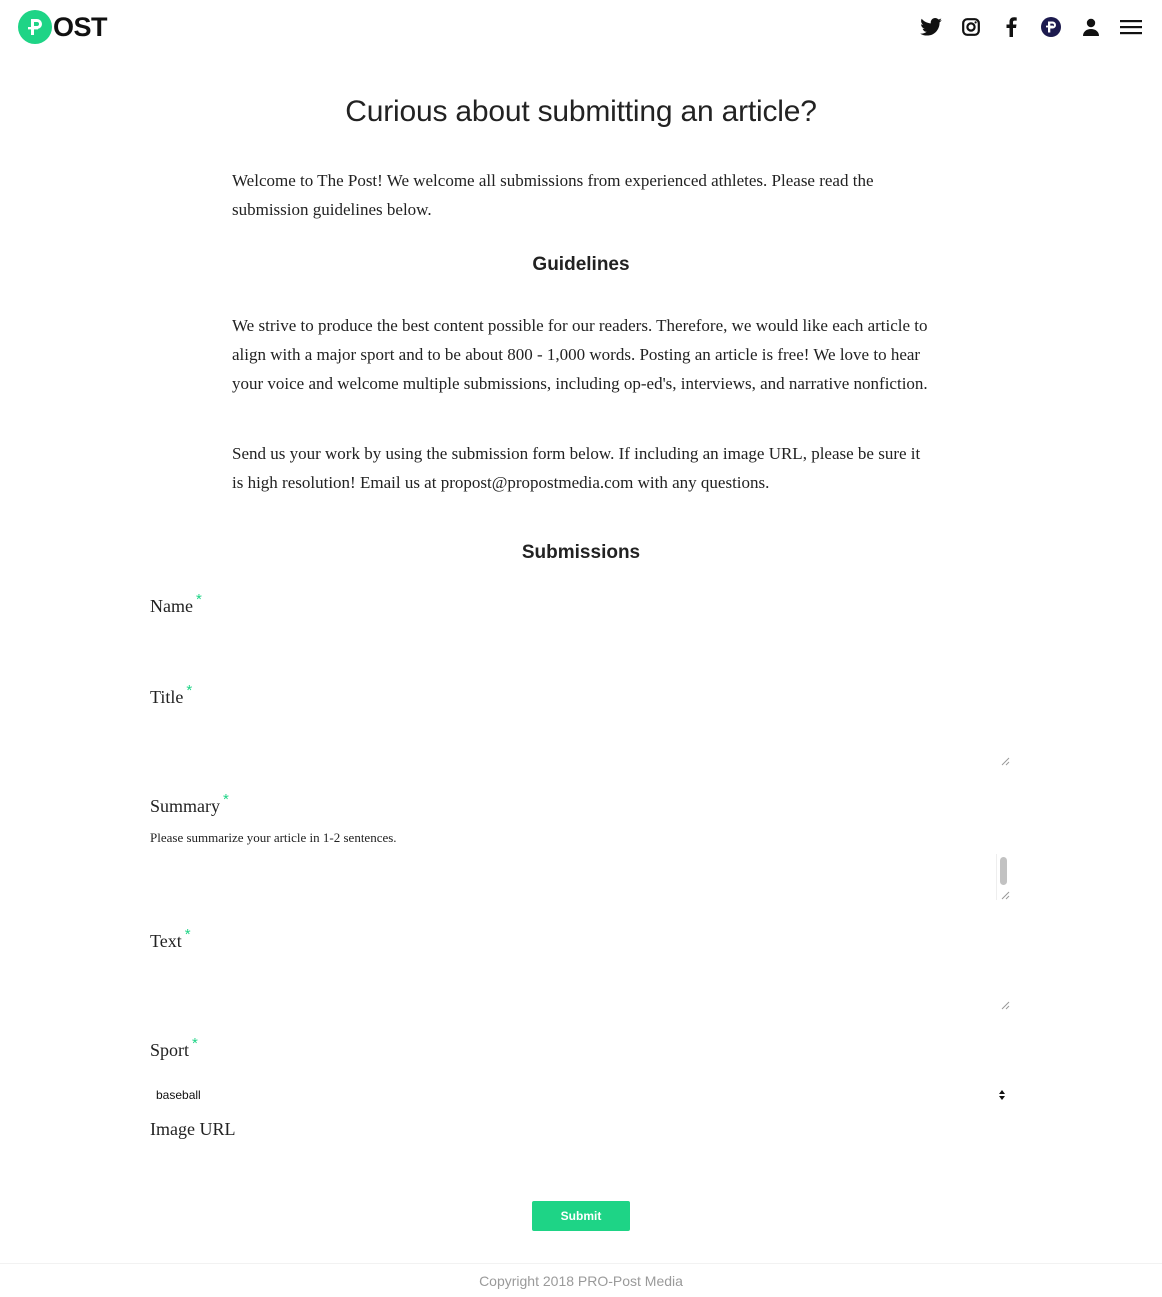 The height and width of the screenshot is (1297, 1162). I want to click on footer-divider, so click(581, 1263).